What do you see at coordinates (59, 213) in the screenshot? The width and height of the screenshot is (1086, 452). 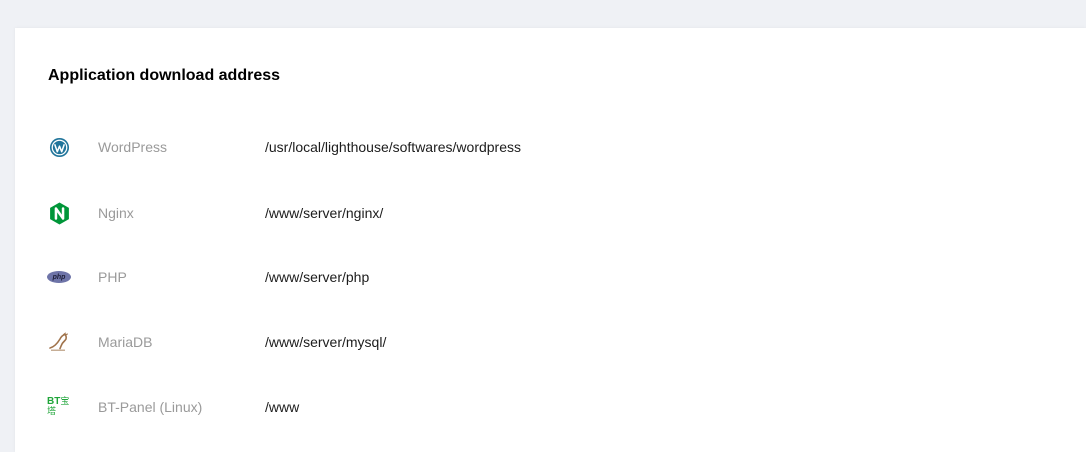 I see `nginx-icon` at bounding box center [59, 213].